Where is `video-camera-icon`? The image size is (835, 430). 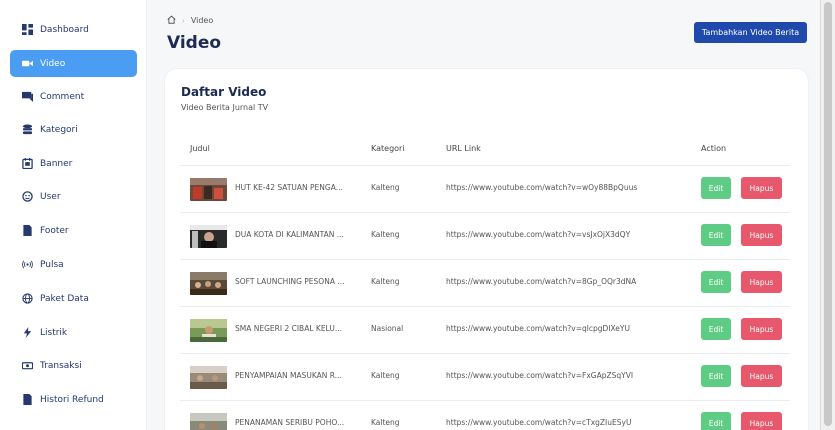
video-camera-icon is located at coordinates (27, 64).